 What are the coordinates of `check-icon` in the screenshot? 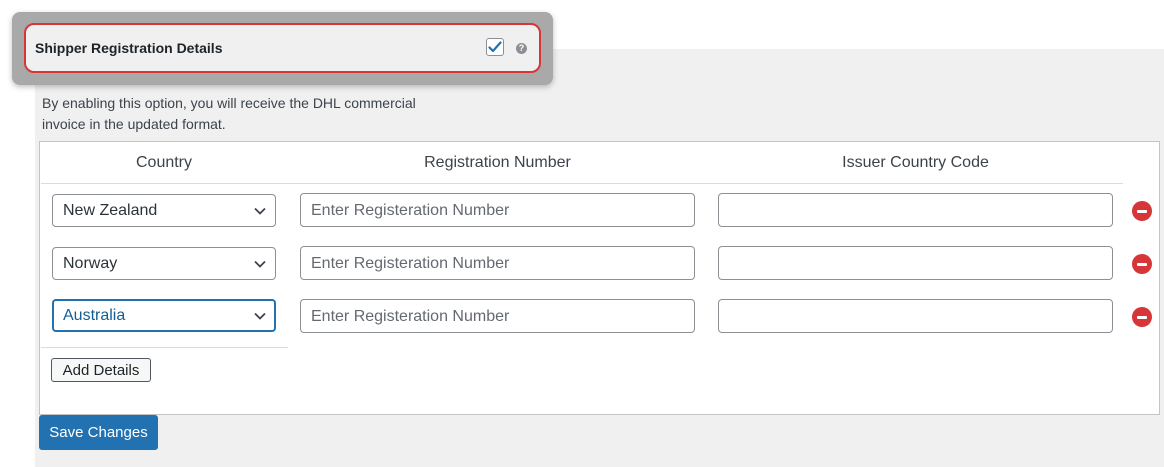 It's located at (495, 47).